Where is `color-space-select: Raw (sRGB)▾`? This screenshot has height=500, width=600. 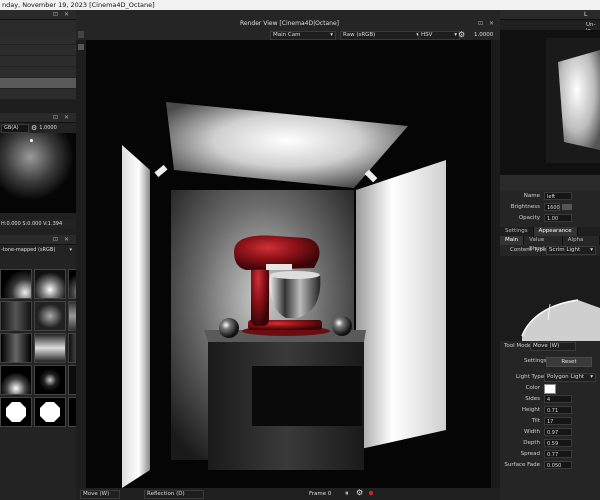
color-space-select: Raw (sRGB)▾ is located at coordinates (381, 35).